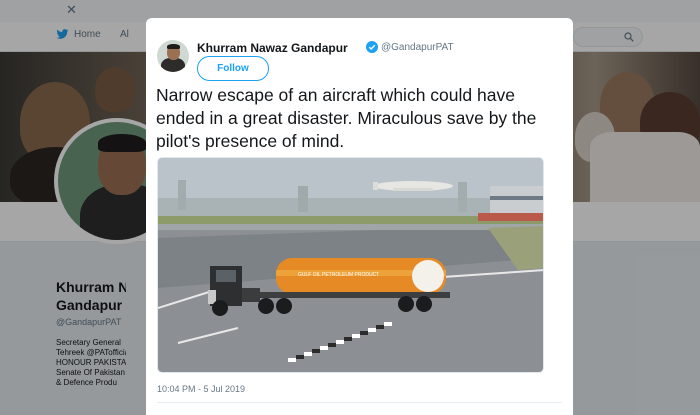 The image size is (700, 415). What do you see at coordinates (173, 56) in the screenshot?
I see `tweet-author-avatar` at bounding box center [173, 56].